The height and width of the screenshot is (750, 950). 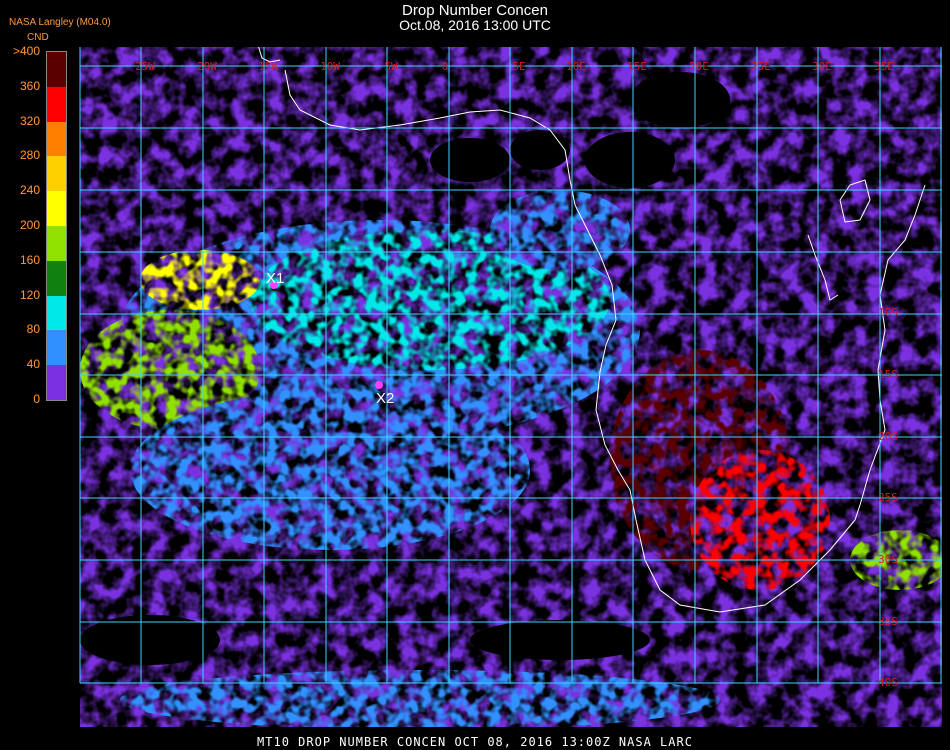 I want to click on marker-x2-label: X2, so click(x=385, y=398).